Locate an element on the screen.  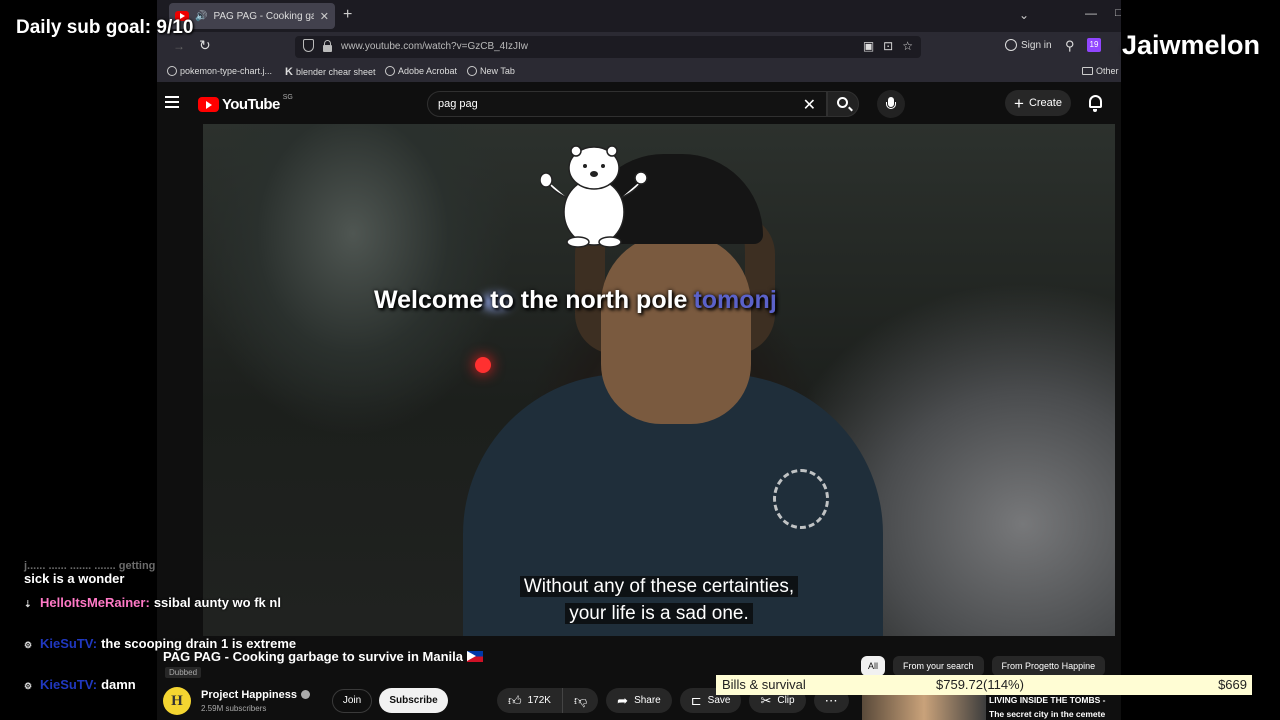
tab-active: 🔊 PAG PAG - Cooking garbag ✕ is located at coordinates (252, 16).